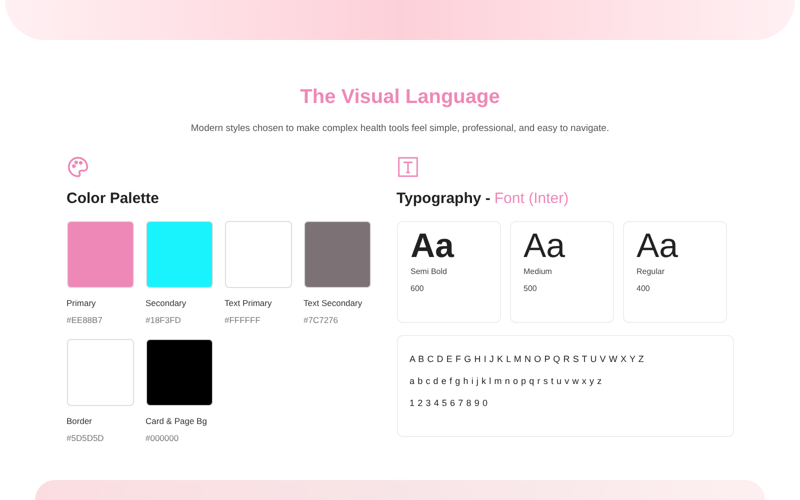 The width and height of the screenshot is (800, 500). I want to click on color-name: Primary, so click(81, 303).